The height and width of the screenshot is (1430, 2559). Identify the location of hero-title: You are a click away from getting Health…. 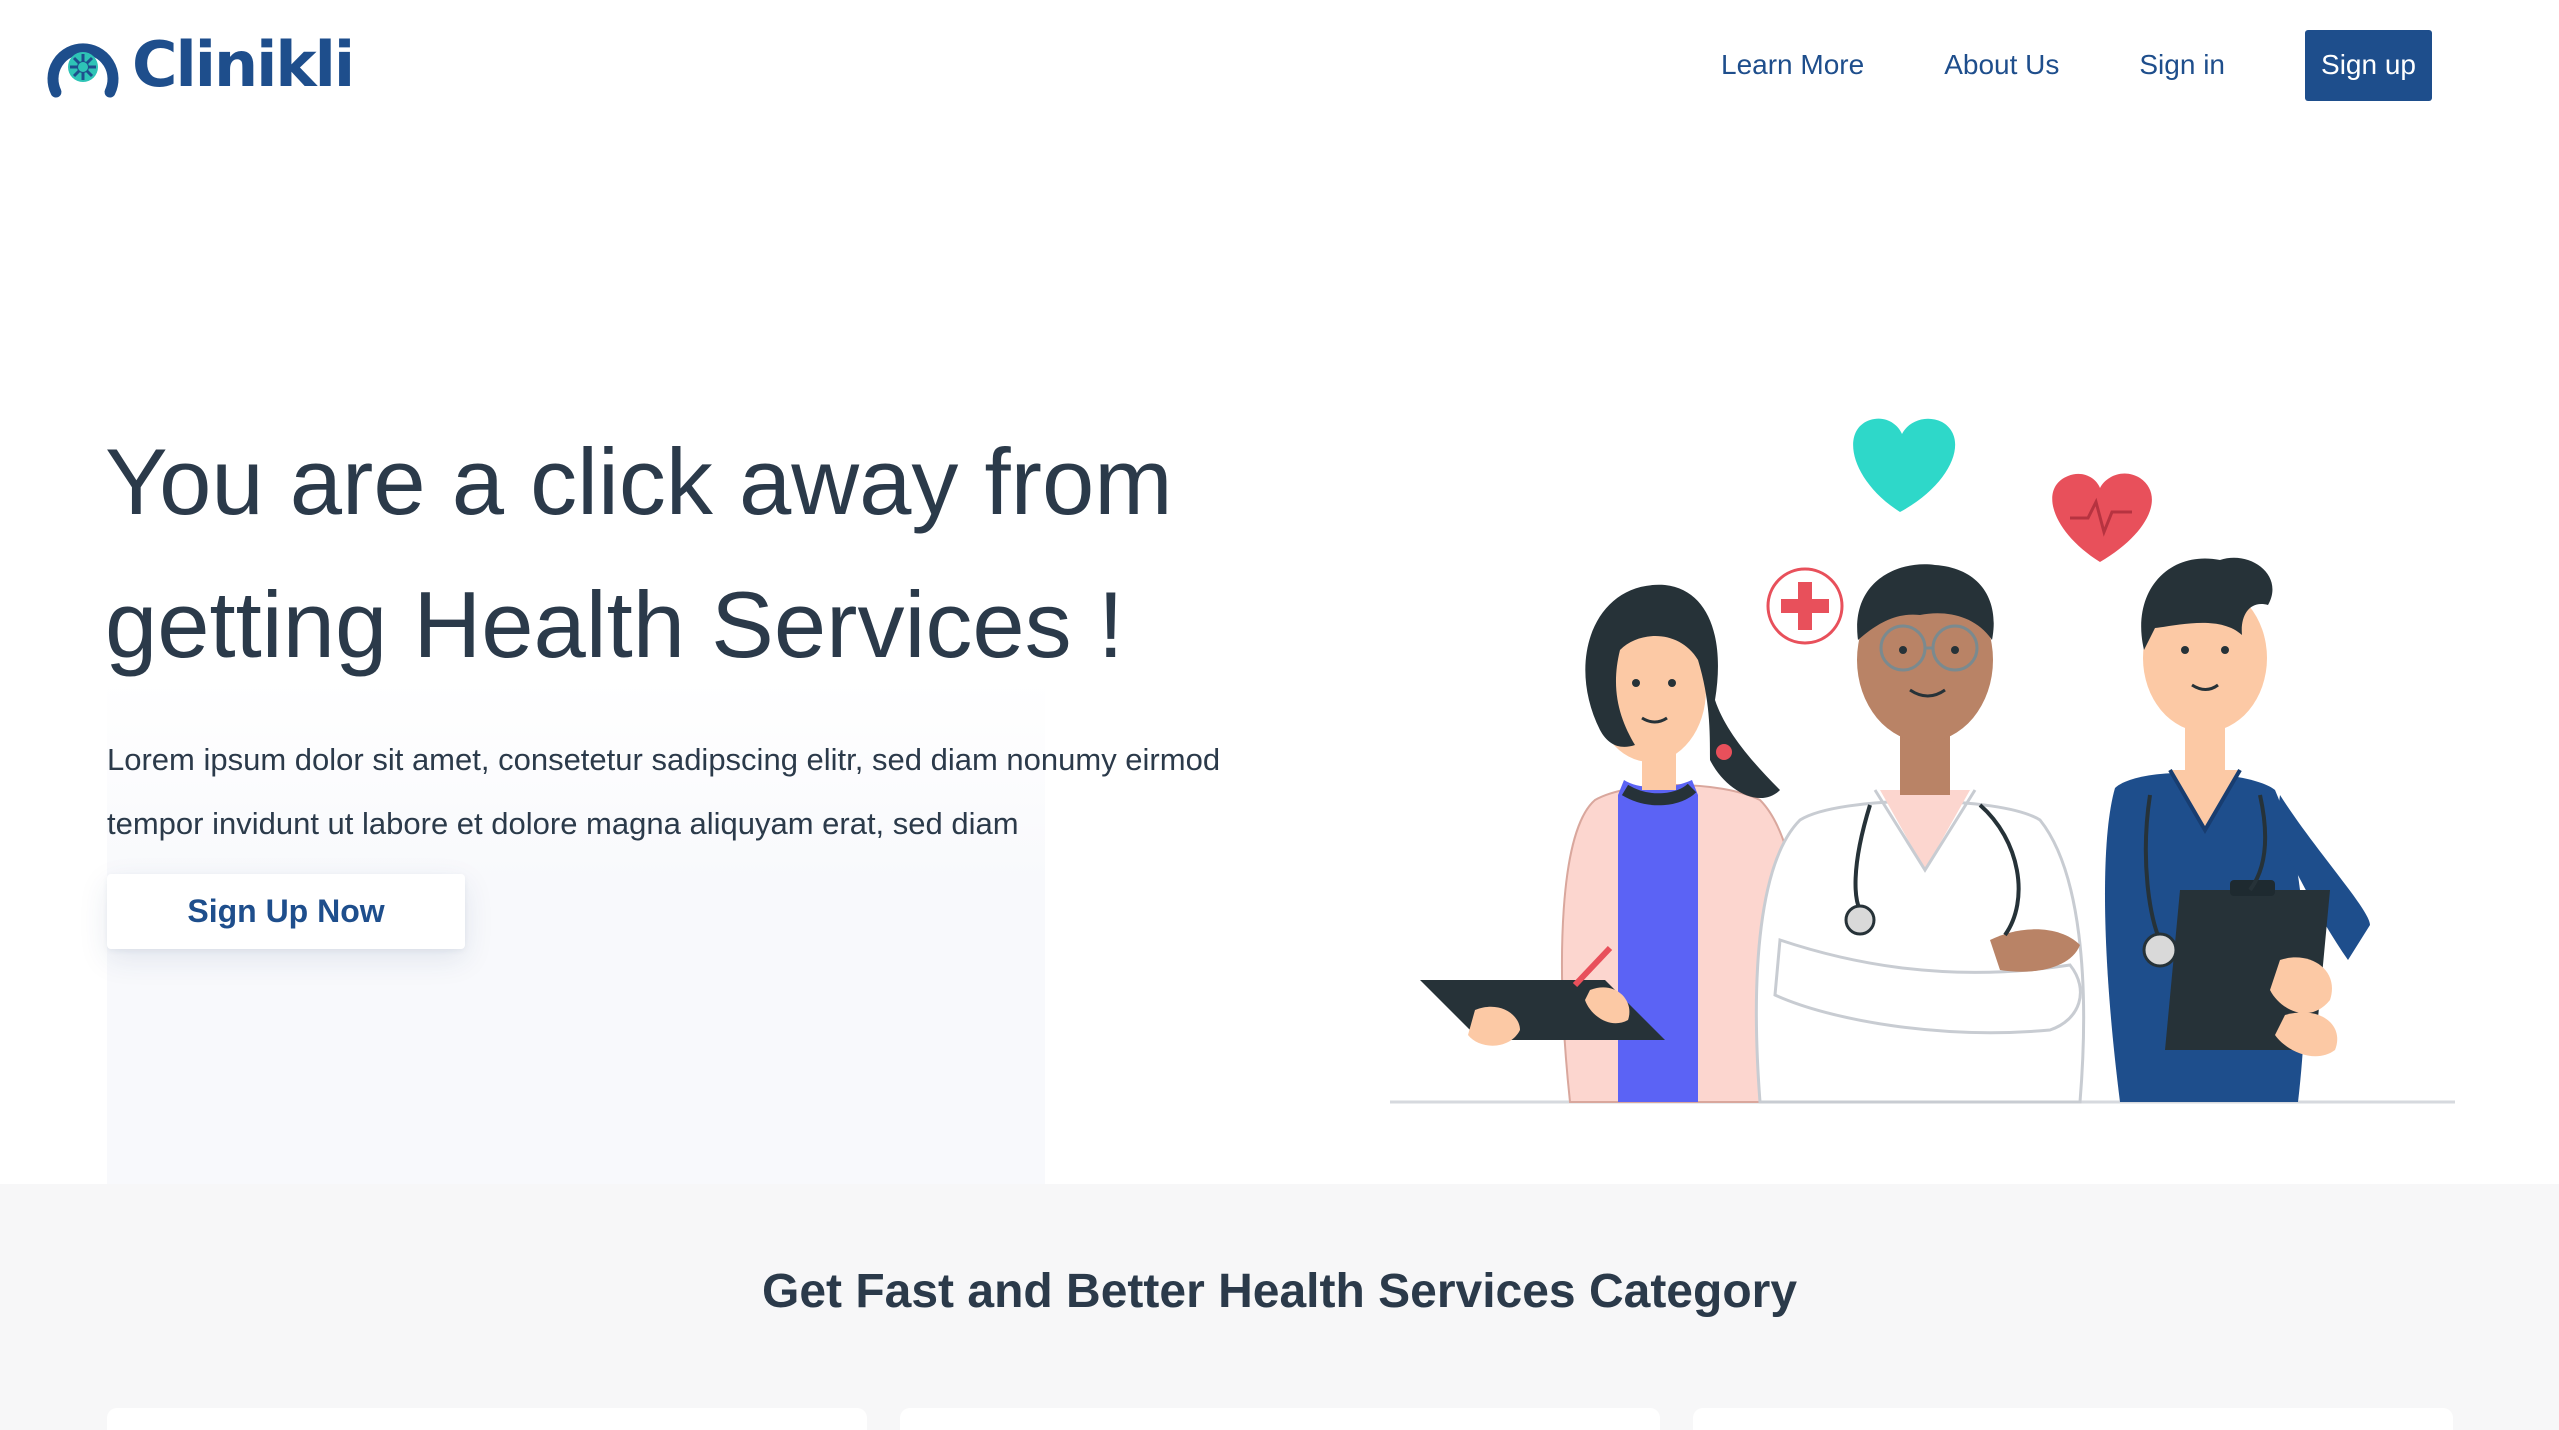
(755, 553).